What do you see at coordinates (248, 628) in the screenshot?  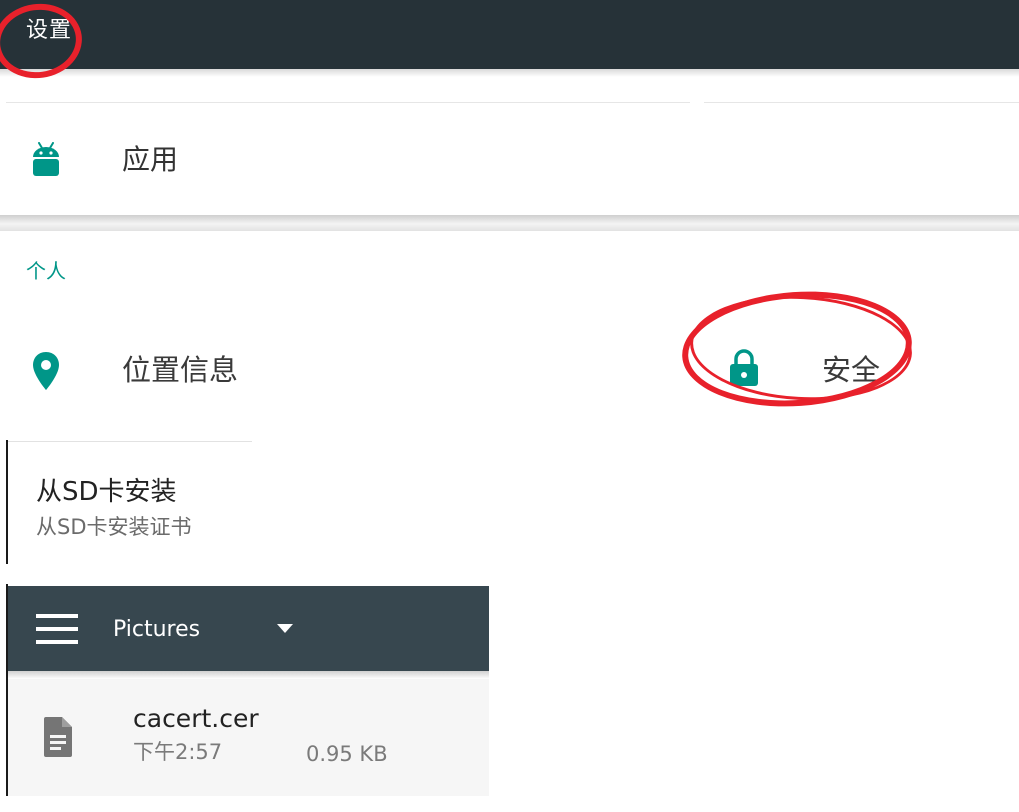 I see `file-picker-toolbar` at bounding box center [248, 628].